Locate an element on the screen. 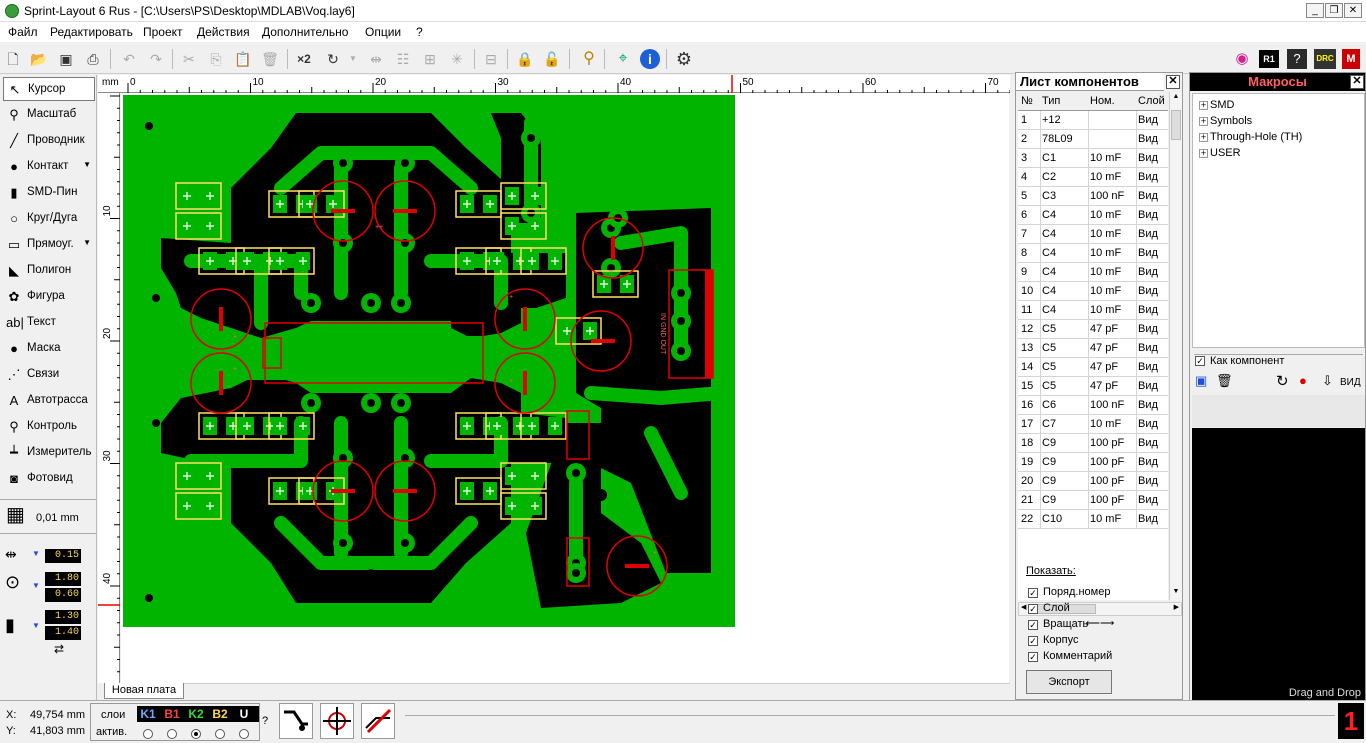 This screenshot has height=743, width=1366. cut-icon: ✂ is located at coordinates (189, 59).